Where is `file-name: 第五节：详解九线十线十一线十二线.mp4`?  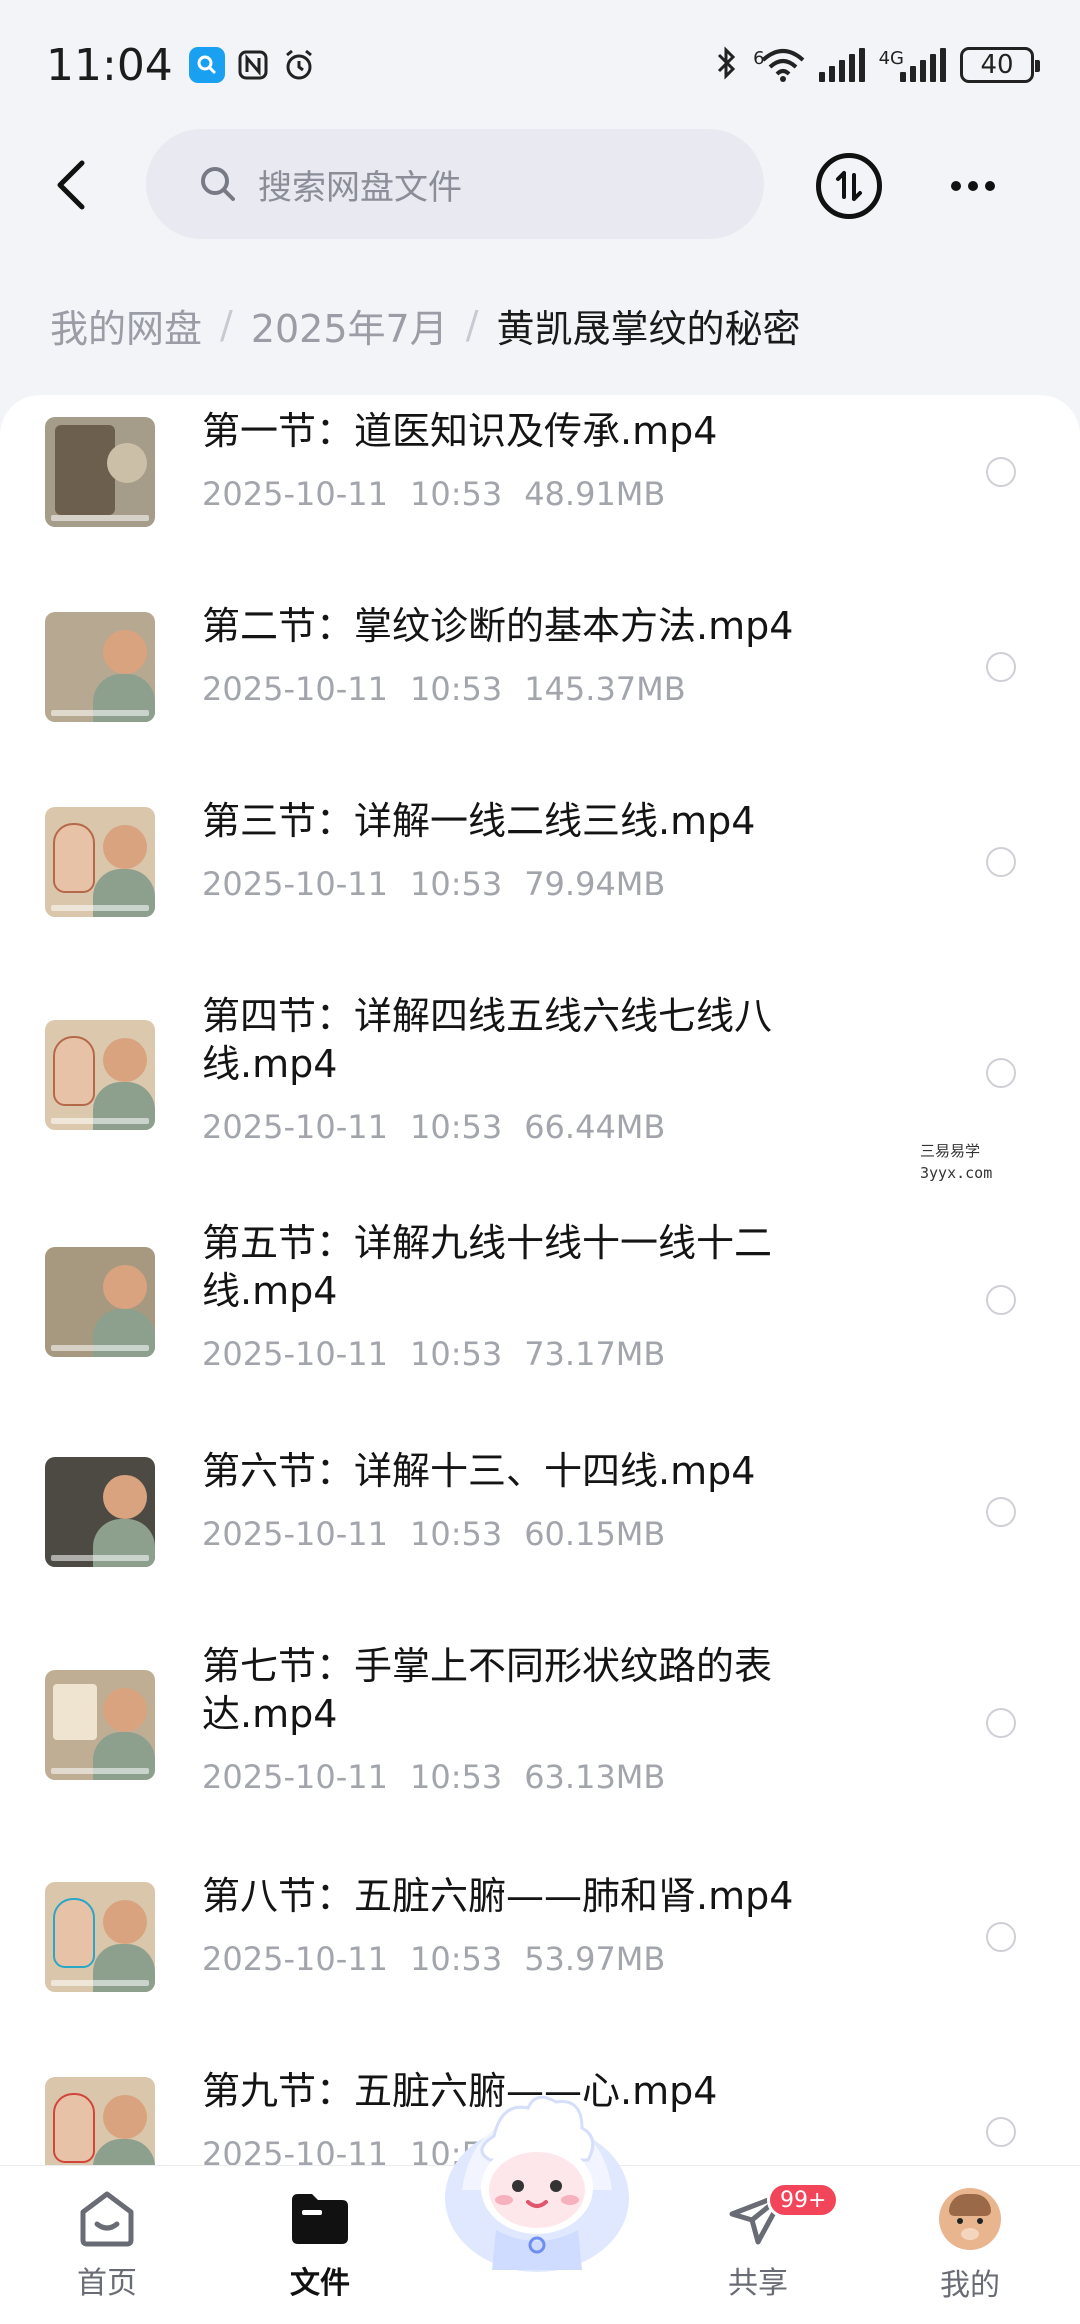 file-name: 第五节：详解九线十线十一线十二线.mp4 is located at coordinates (487, 1267).